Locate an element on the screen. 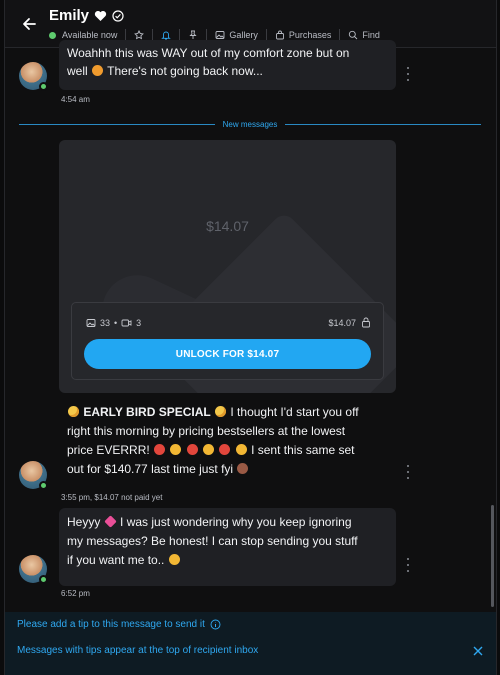  availability-status: Available now is located at coordinates (90, 35).